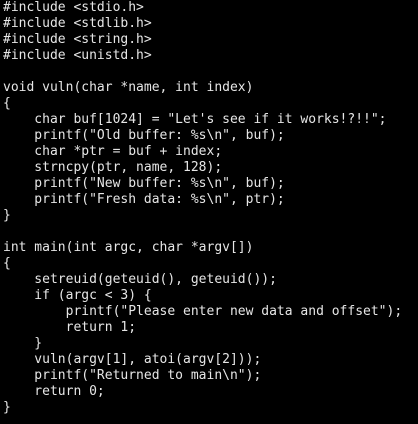 This screenshot has height=424, width=418. What do you see at coordinates (144, 183) in the screenshot?
I see `code-line: printf("New buffer: %s\n", buf);` at bounding box center [144, 183].